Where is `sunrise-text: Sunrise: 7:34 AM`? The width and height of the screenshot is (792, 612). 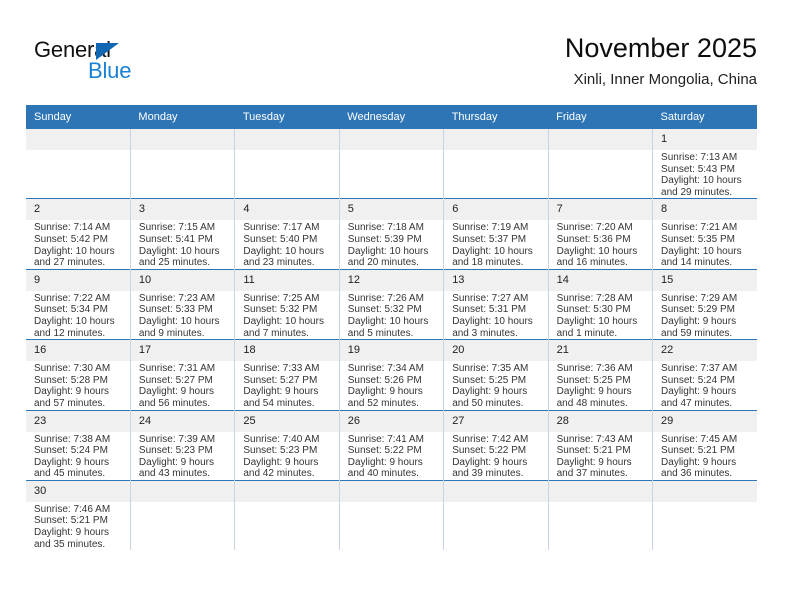 sunrise-text: Sunrise: 7:34 AM is located at coordinates (385, 369).